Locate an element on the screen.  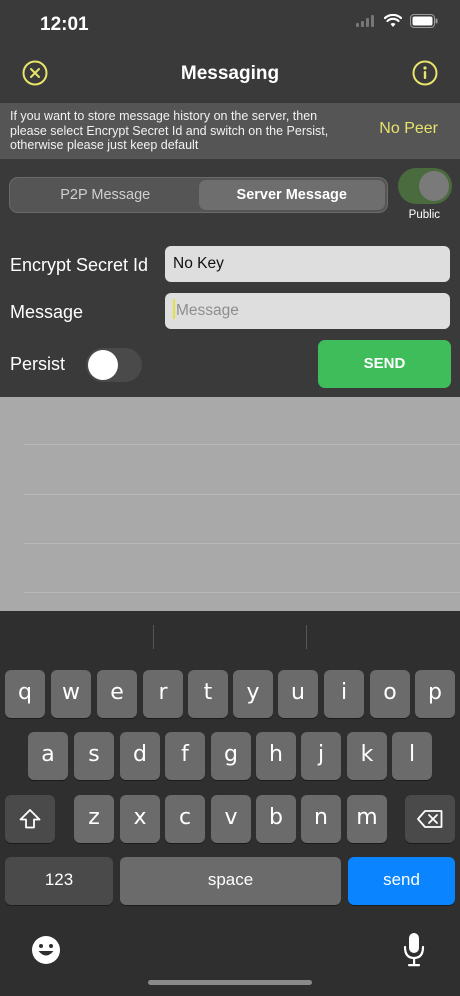
secret-id-label: Encrypt Secret Id is located at coordinates (79, 265).